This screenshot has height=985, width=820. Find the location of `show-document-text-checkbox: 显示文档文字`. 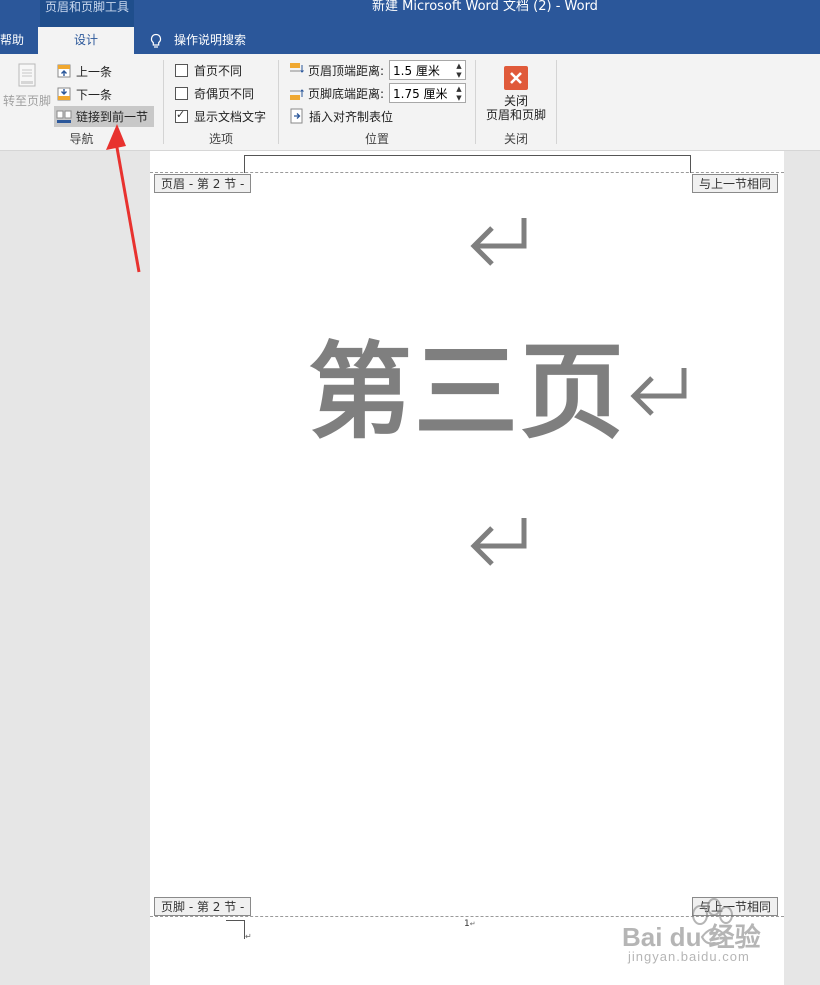

show-document-text-checkbox: 显示文档文字 is located at coordinates (220, 116).